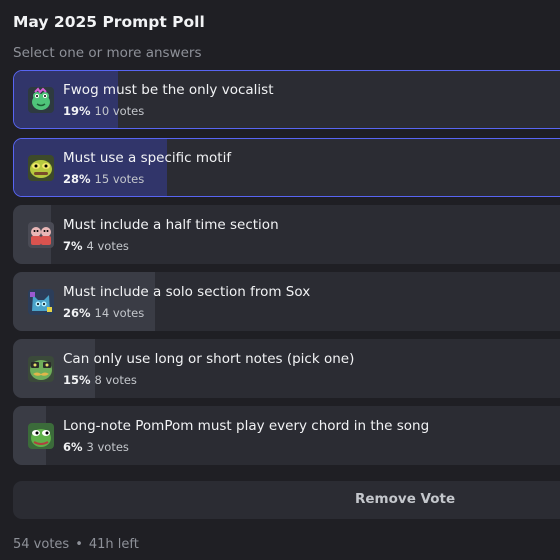  I want to click on option-vote-count: 26% 14 votes, so click(103, 313).